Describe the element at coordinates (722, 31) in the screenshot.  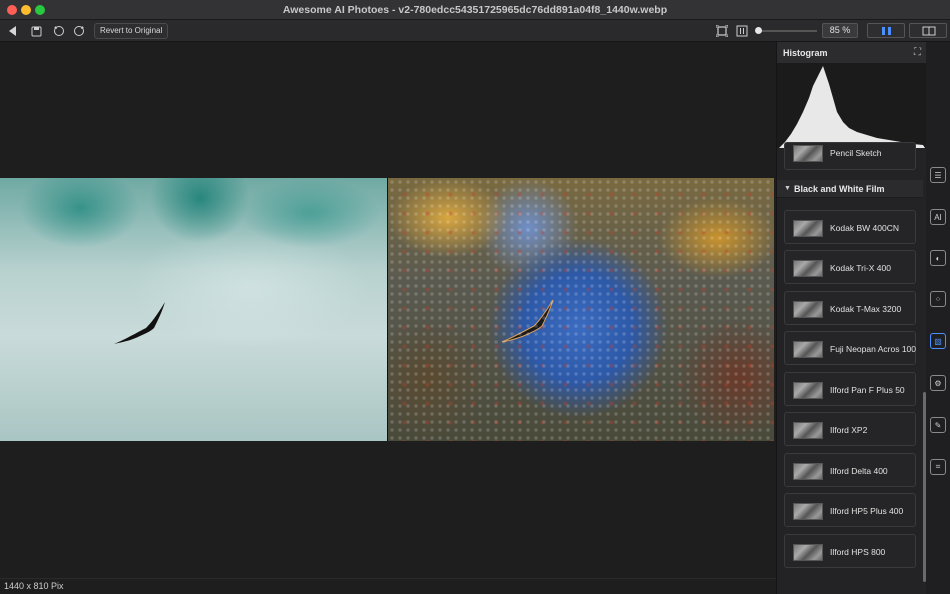
I see `fit-screen-icon` at that location.